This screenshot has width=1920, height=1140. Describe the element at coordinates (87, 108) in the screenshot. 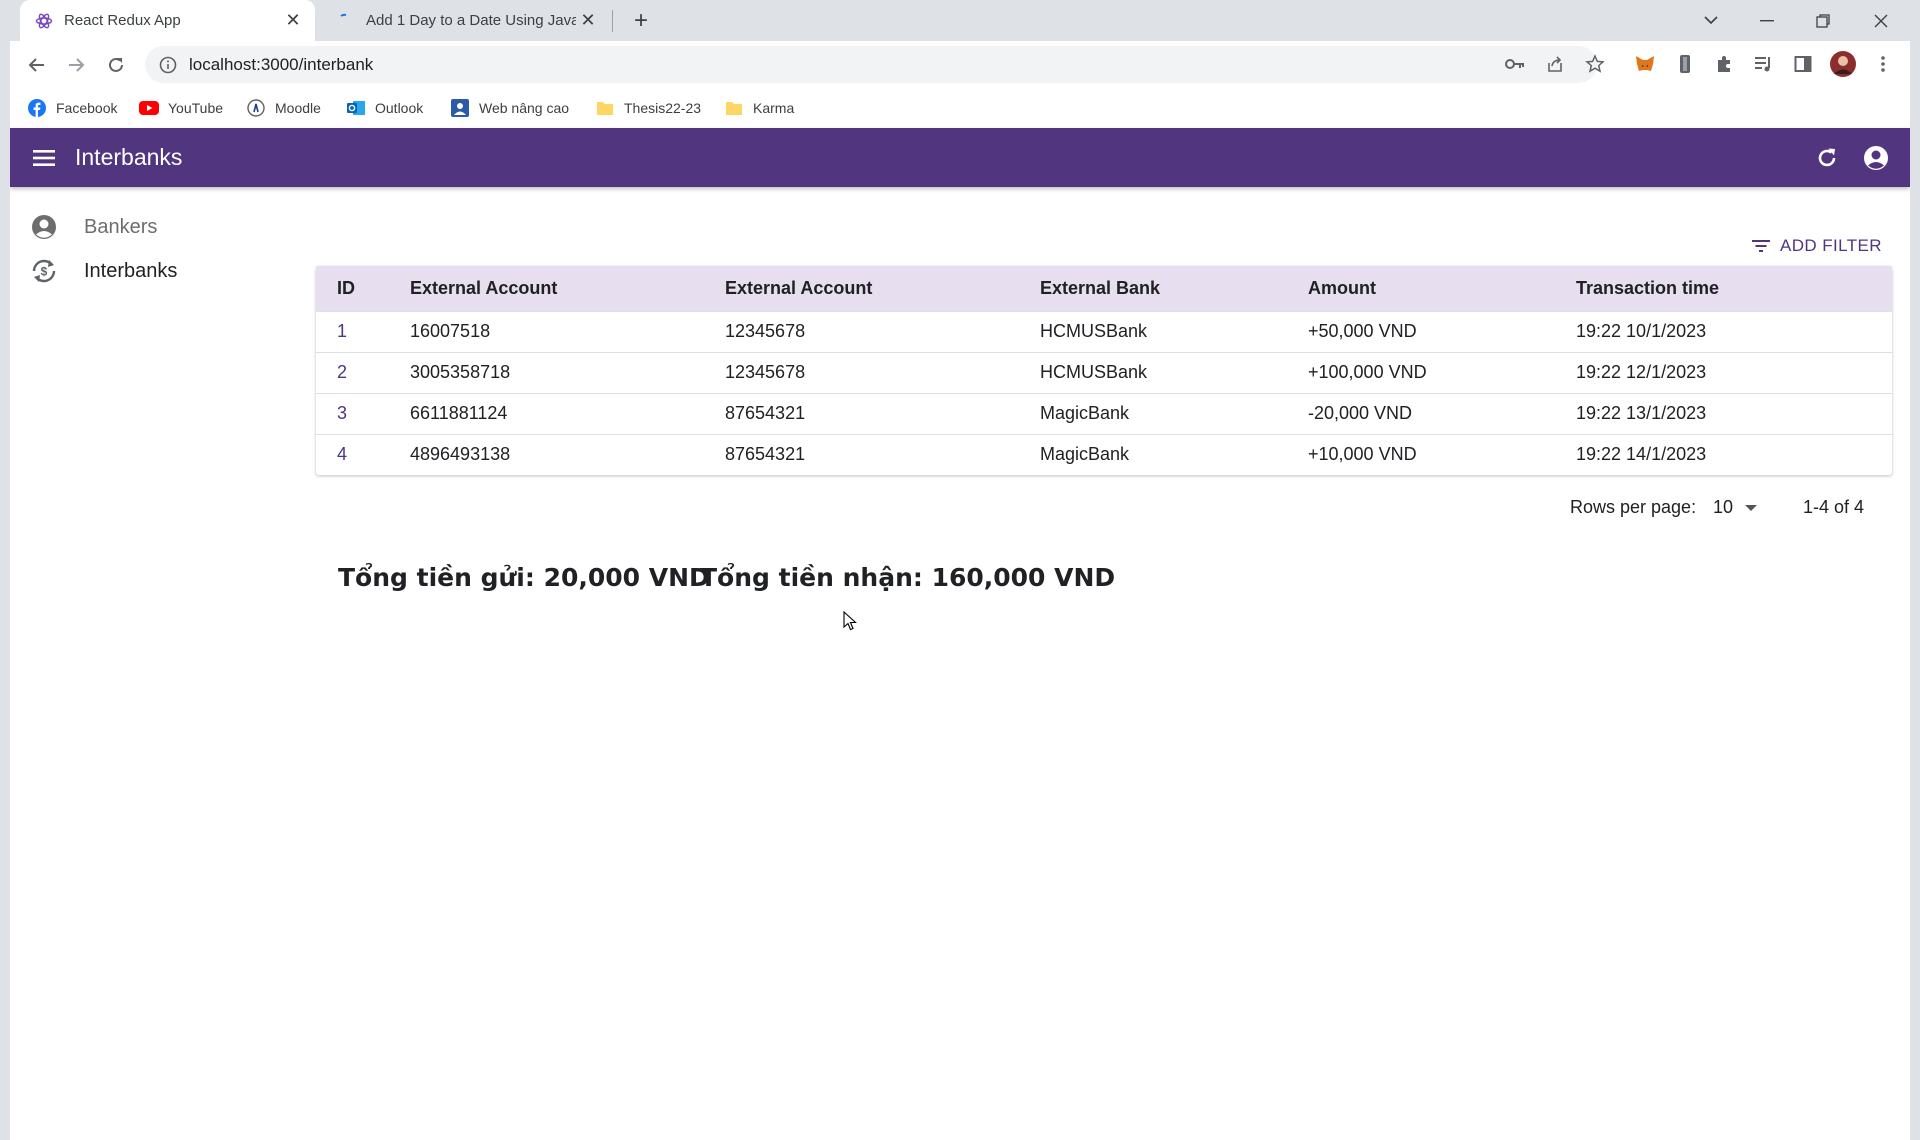

I see `bookmark-label: Facebook` at that location.